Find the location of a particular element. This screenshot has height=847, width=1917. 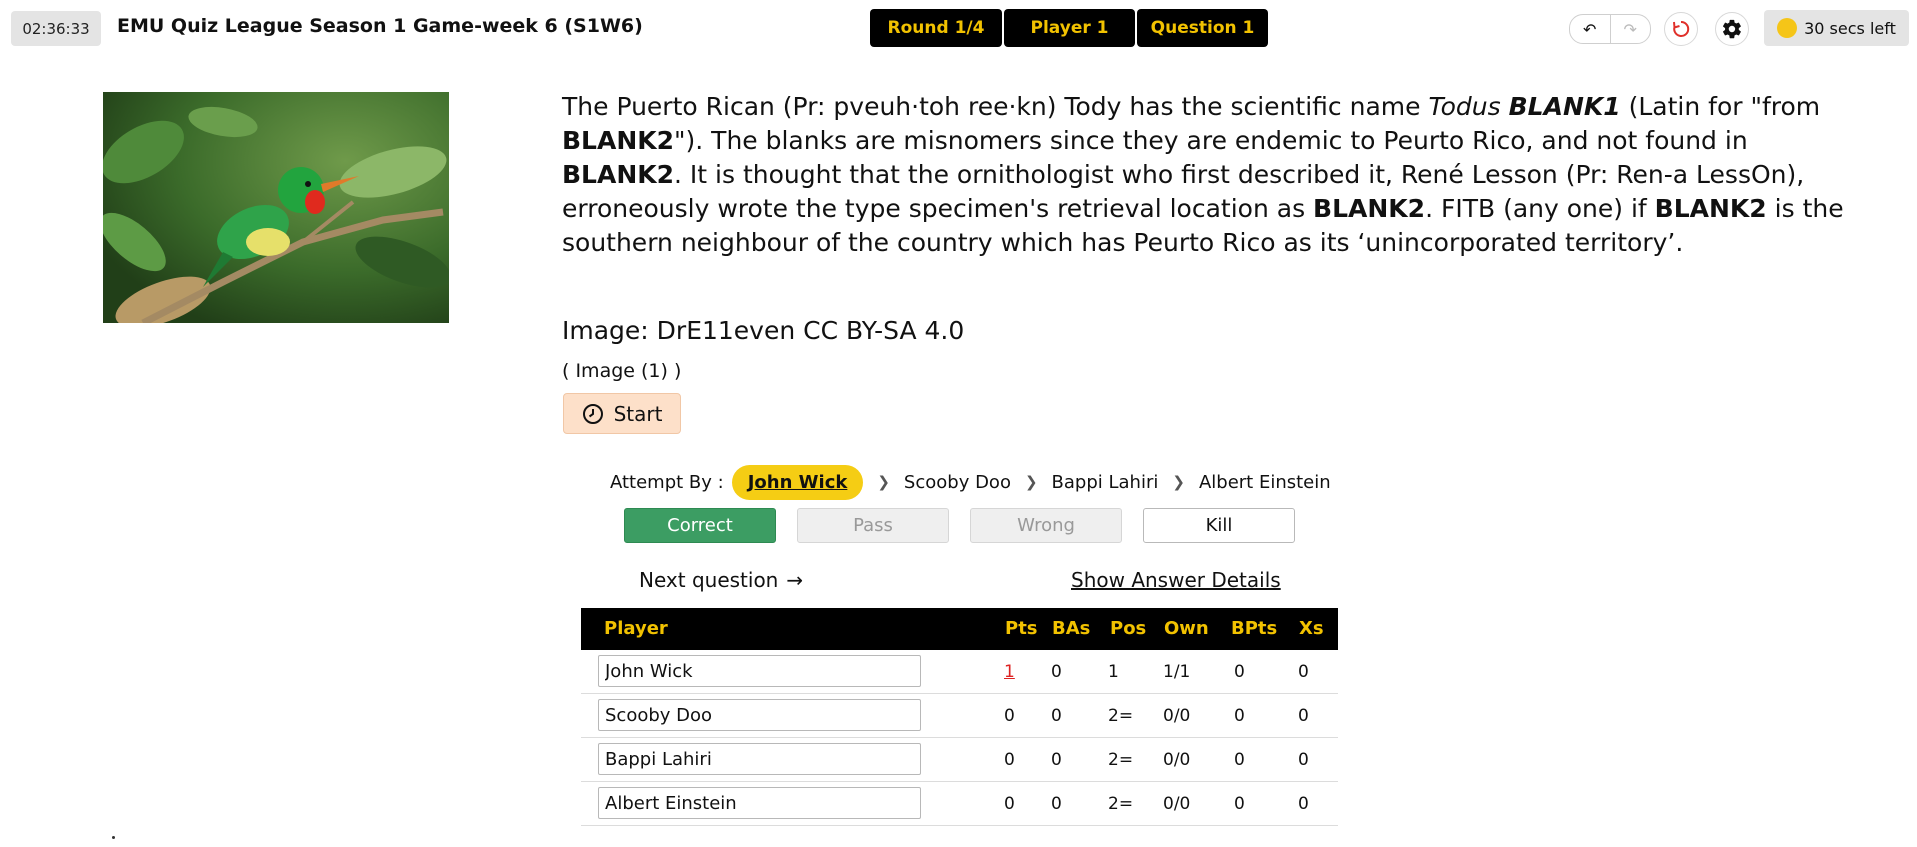

reset-icon is located at coordinates (1681, 28).